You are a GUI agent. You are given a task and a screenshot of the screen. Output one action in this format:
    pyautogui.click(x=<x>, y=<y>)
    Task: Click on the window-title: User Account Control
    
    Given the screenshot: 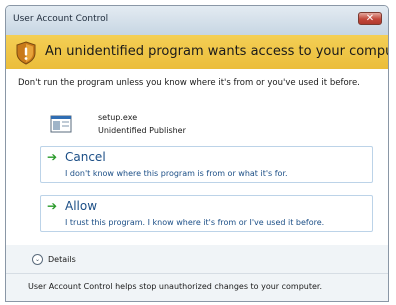 What is the action you would take?
    pyautogui.click(x=61, y=19)
    